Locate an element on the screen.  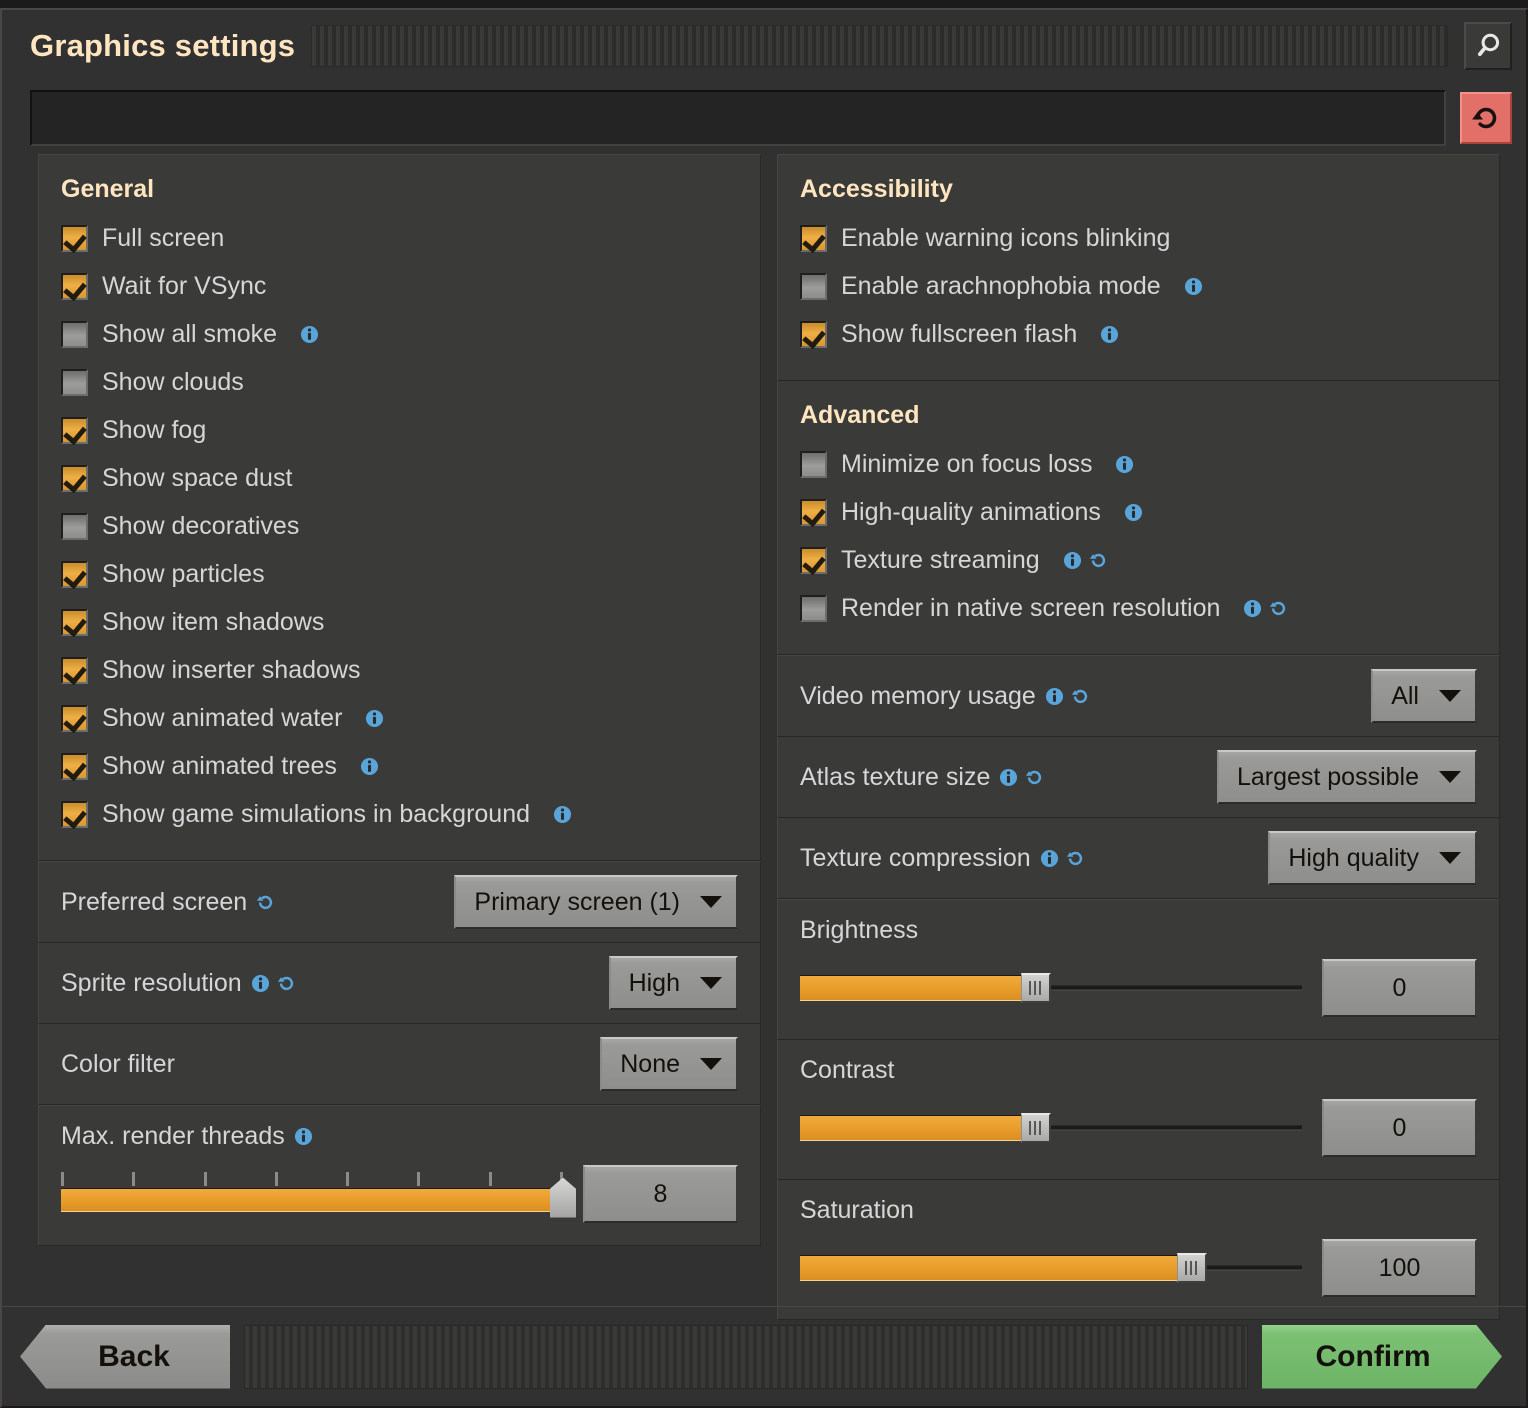
render-threads-slider is located at coordinates (318, 1195).